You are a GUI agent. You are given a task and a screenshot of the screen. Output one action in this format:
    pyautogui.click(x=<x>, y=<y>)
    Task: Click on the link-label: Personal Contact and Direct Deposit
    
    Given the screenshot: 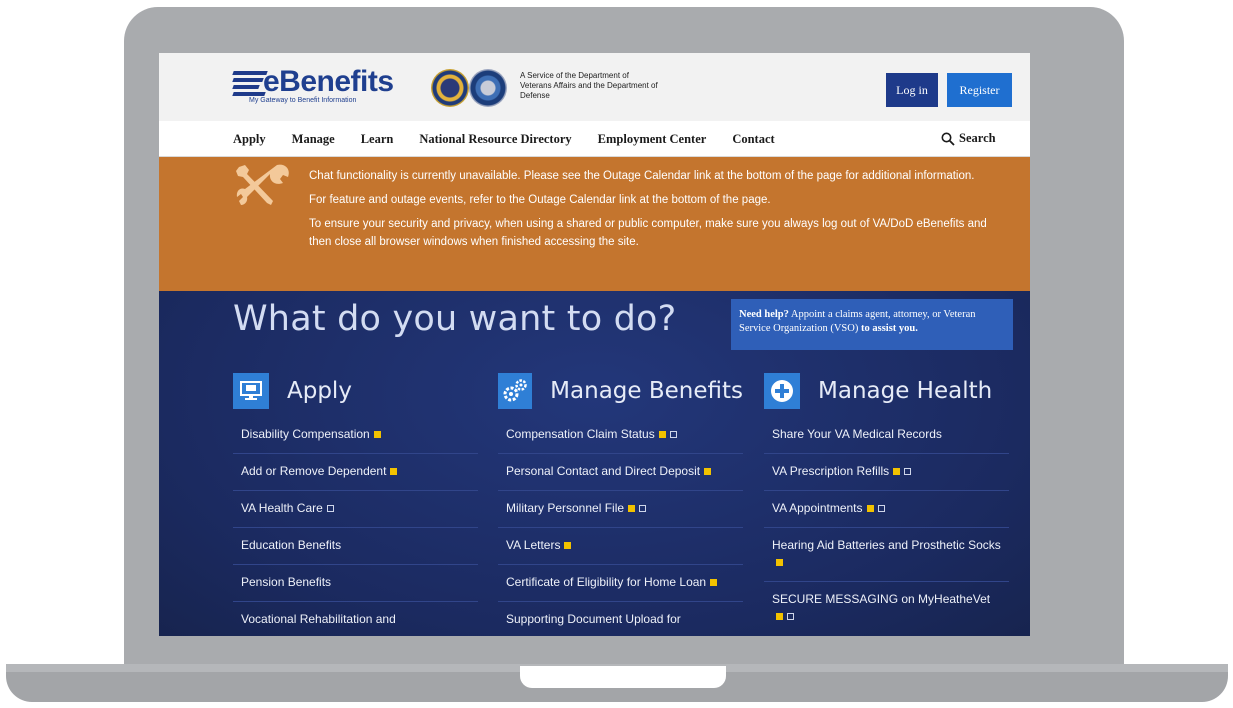 What is the action you would take?
    pyautogui.click(x=603, y=471)
    